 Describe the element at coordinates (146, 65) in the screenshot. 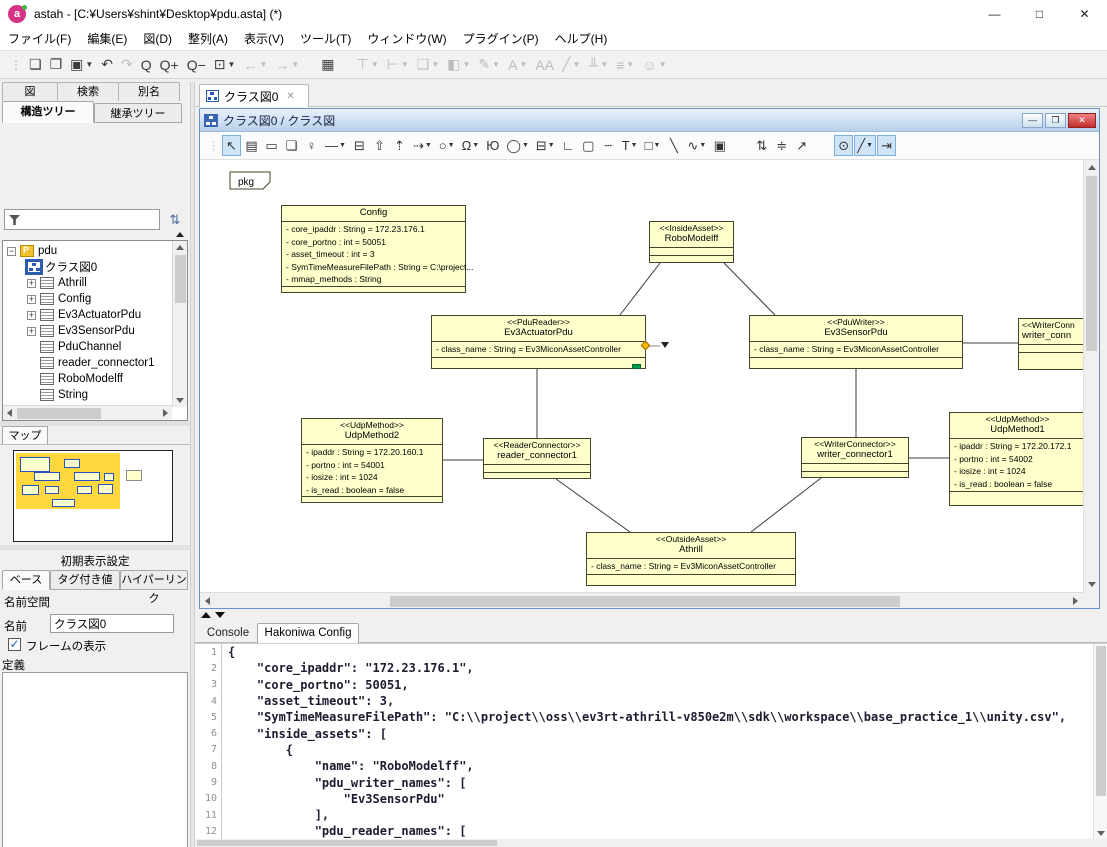

I see `zoom-tool-button: Q▼` at that location.